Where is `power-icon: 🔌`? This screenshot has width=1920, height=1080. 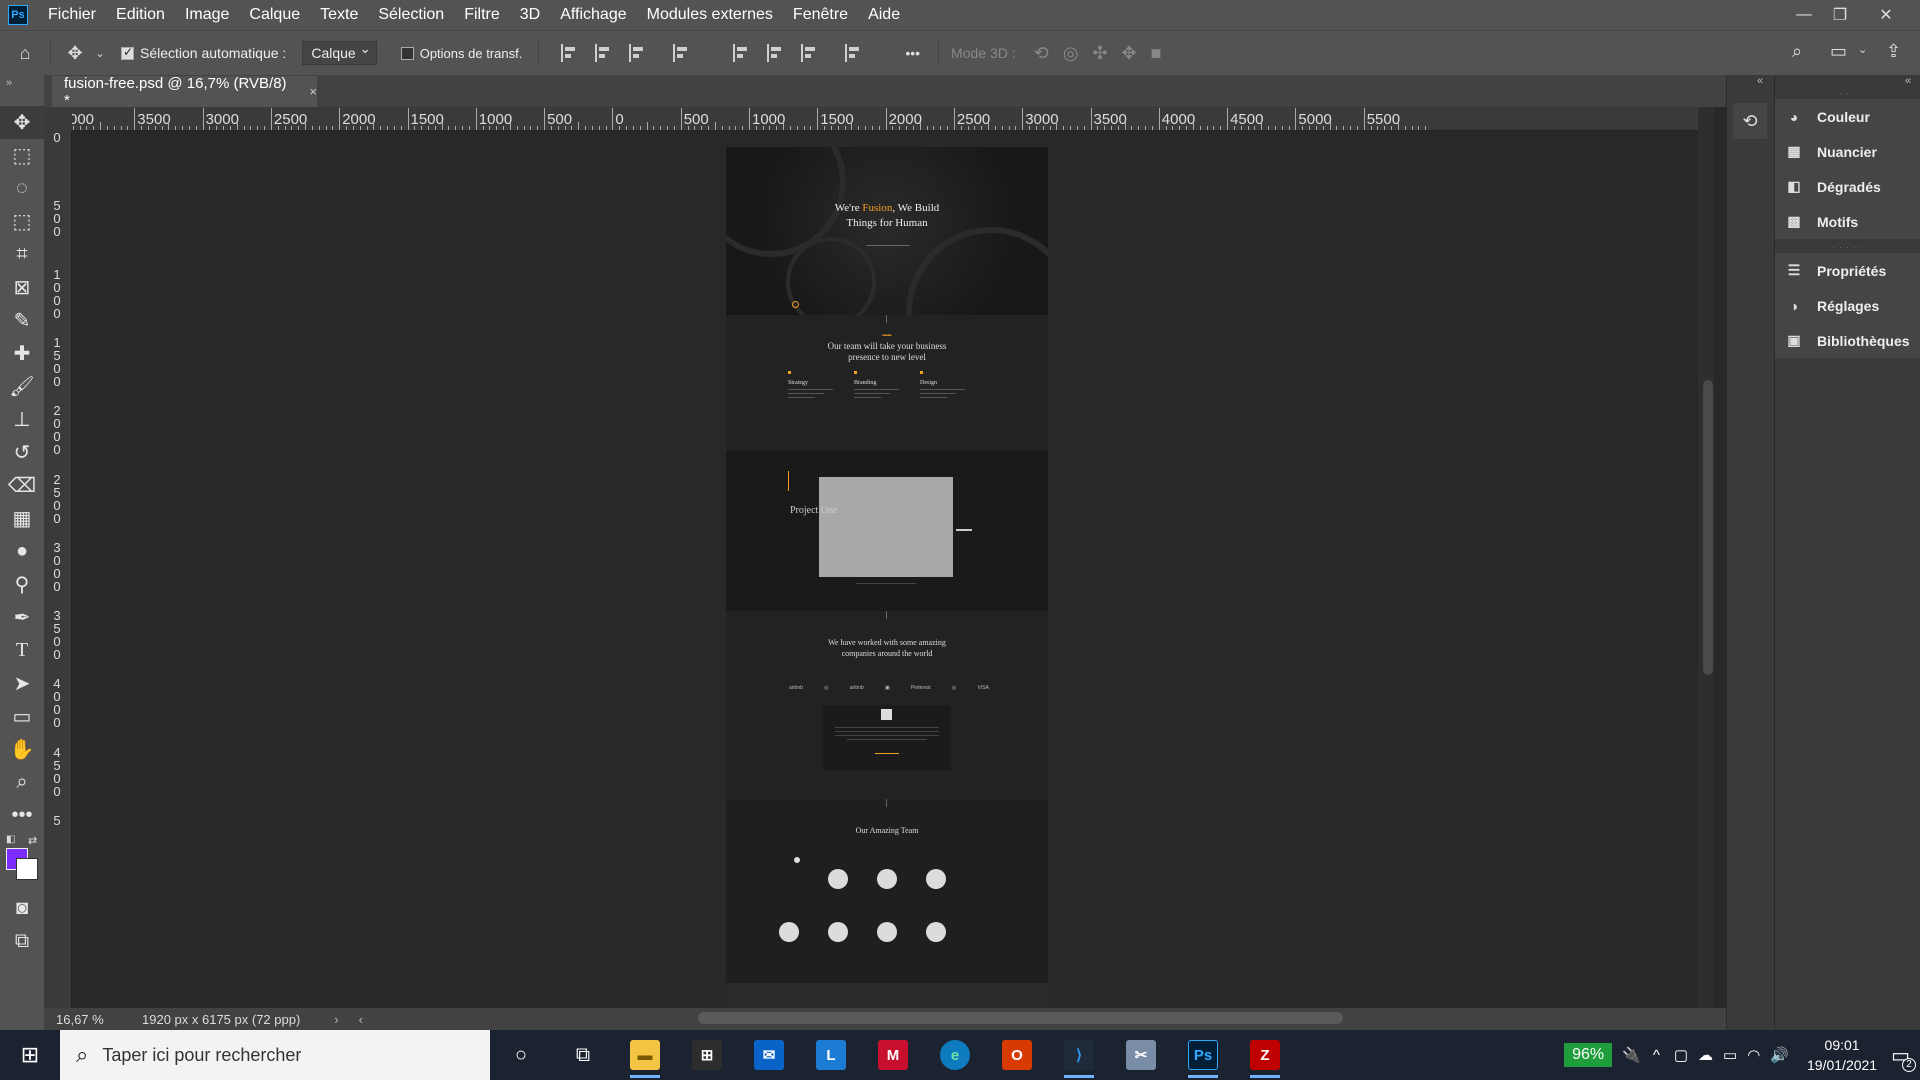 power-icon: 🔌 is located at coordinates (1631, 1055).